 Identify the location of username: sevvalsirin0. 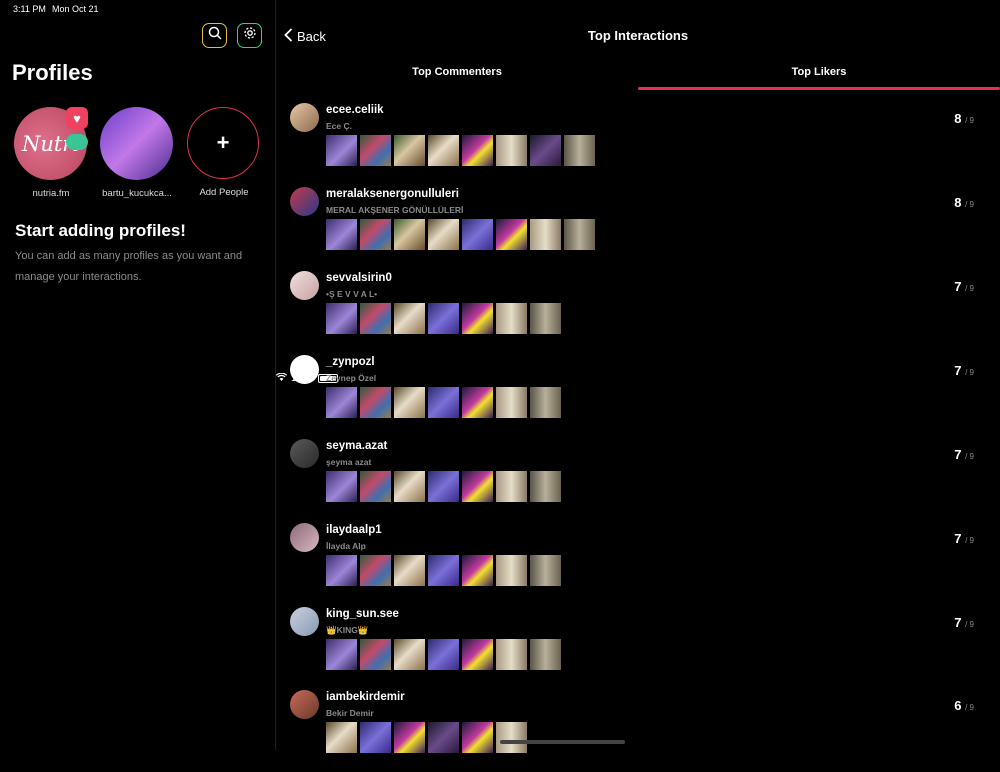
(359, 278).